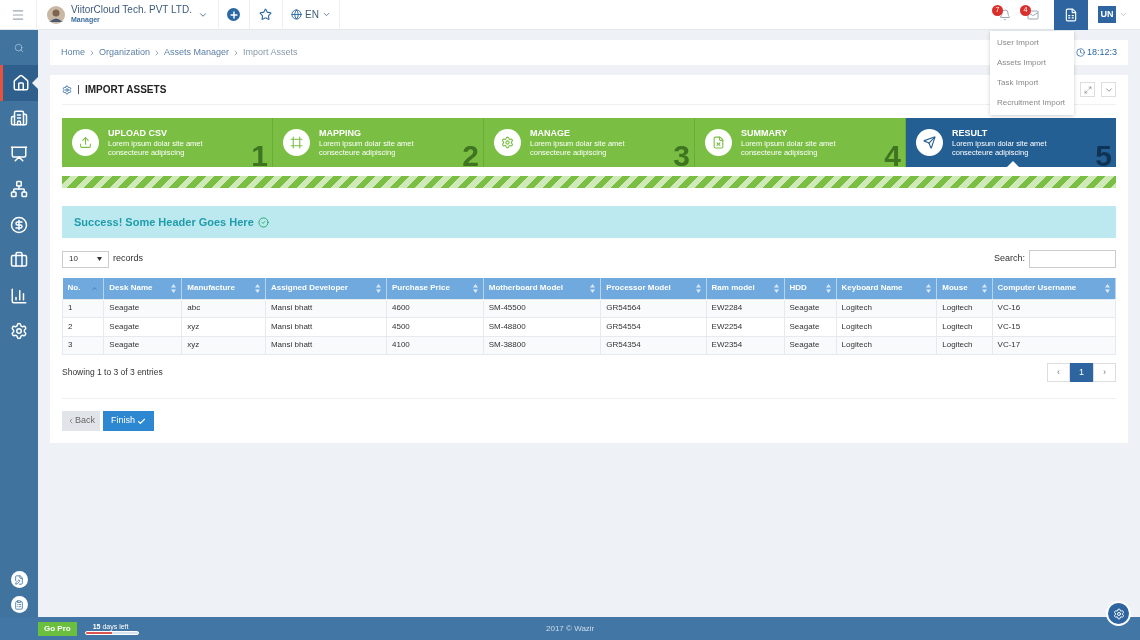 The image size is (1140, 640). What do you see at coordinates (311, 15) in the screenshot?
I see `language-button: EN` at bounding box center [311, 15].